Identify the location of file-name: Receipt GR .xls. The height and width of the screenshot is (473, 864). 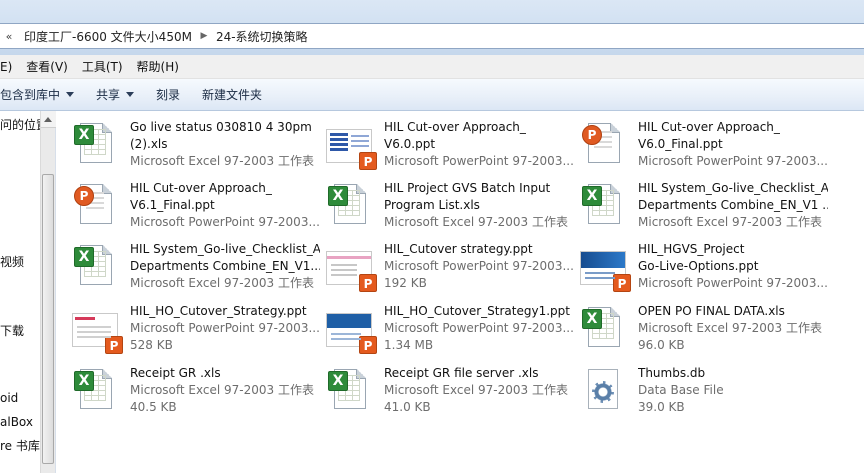
(175, 373).